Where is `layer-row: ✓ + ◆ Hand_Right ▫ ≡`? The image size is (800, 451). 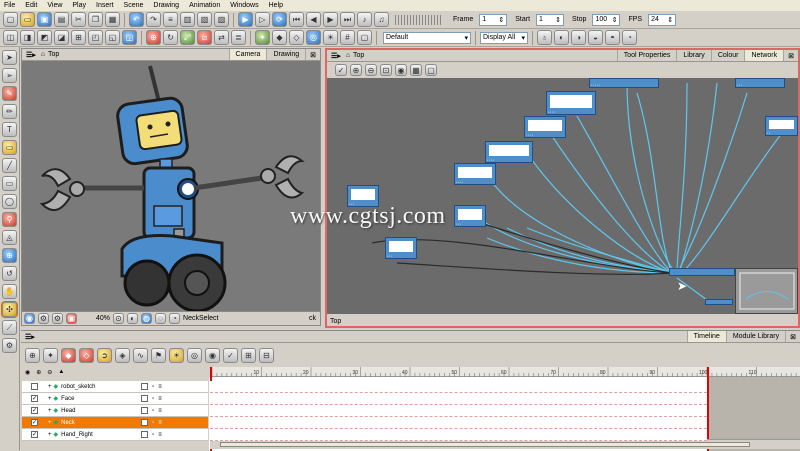 layer-row: ✓ + ◆ Hand_Right ▫ ≡ is located at coordinates (115, 435).